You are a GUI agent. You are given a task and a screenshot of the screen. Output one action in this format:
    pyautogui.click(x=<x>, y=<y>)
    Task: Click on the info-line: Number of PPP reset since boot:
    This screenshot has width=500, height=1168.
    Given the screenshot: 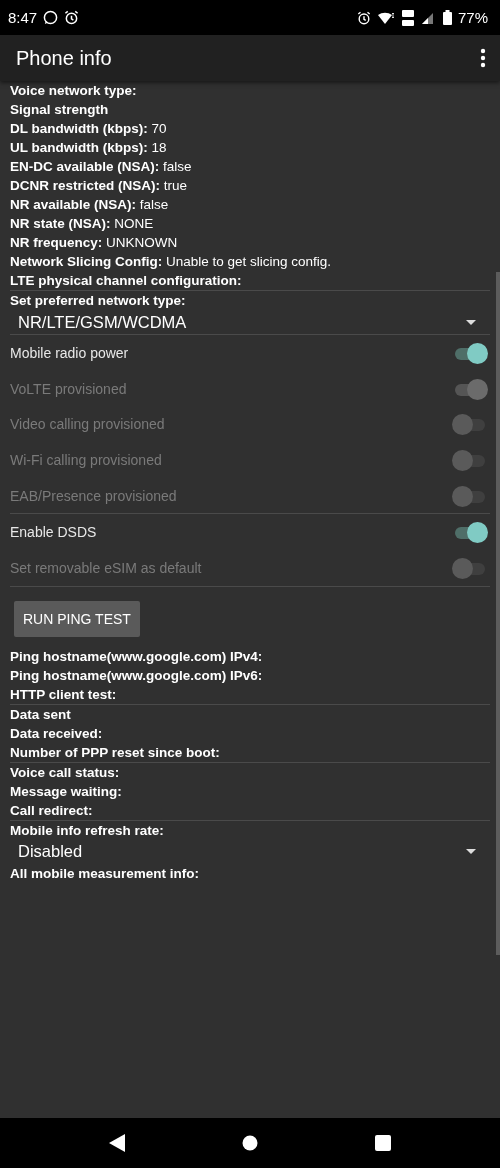 What is the action you would take?
    pyautogui.click(x=115, y=752)
    